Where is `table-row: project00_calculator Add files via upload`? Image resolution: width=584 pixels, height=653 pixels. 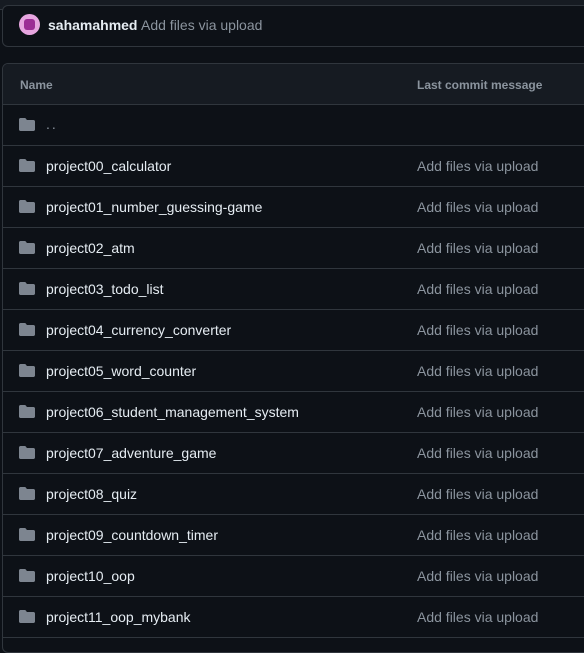 table-row: project00_calculator Add files via upload is located at coordinates (293, 166).